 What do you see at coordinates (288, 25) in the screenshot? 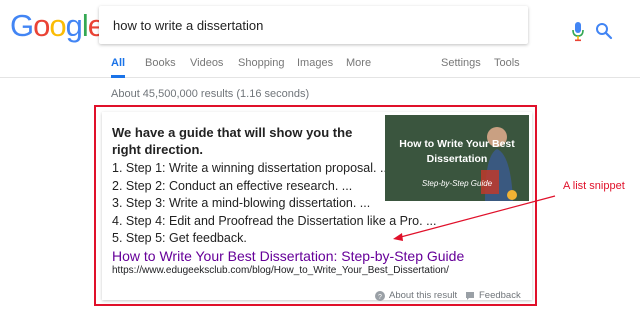
I see `search-input` at bounding box center [288, 25].